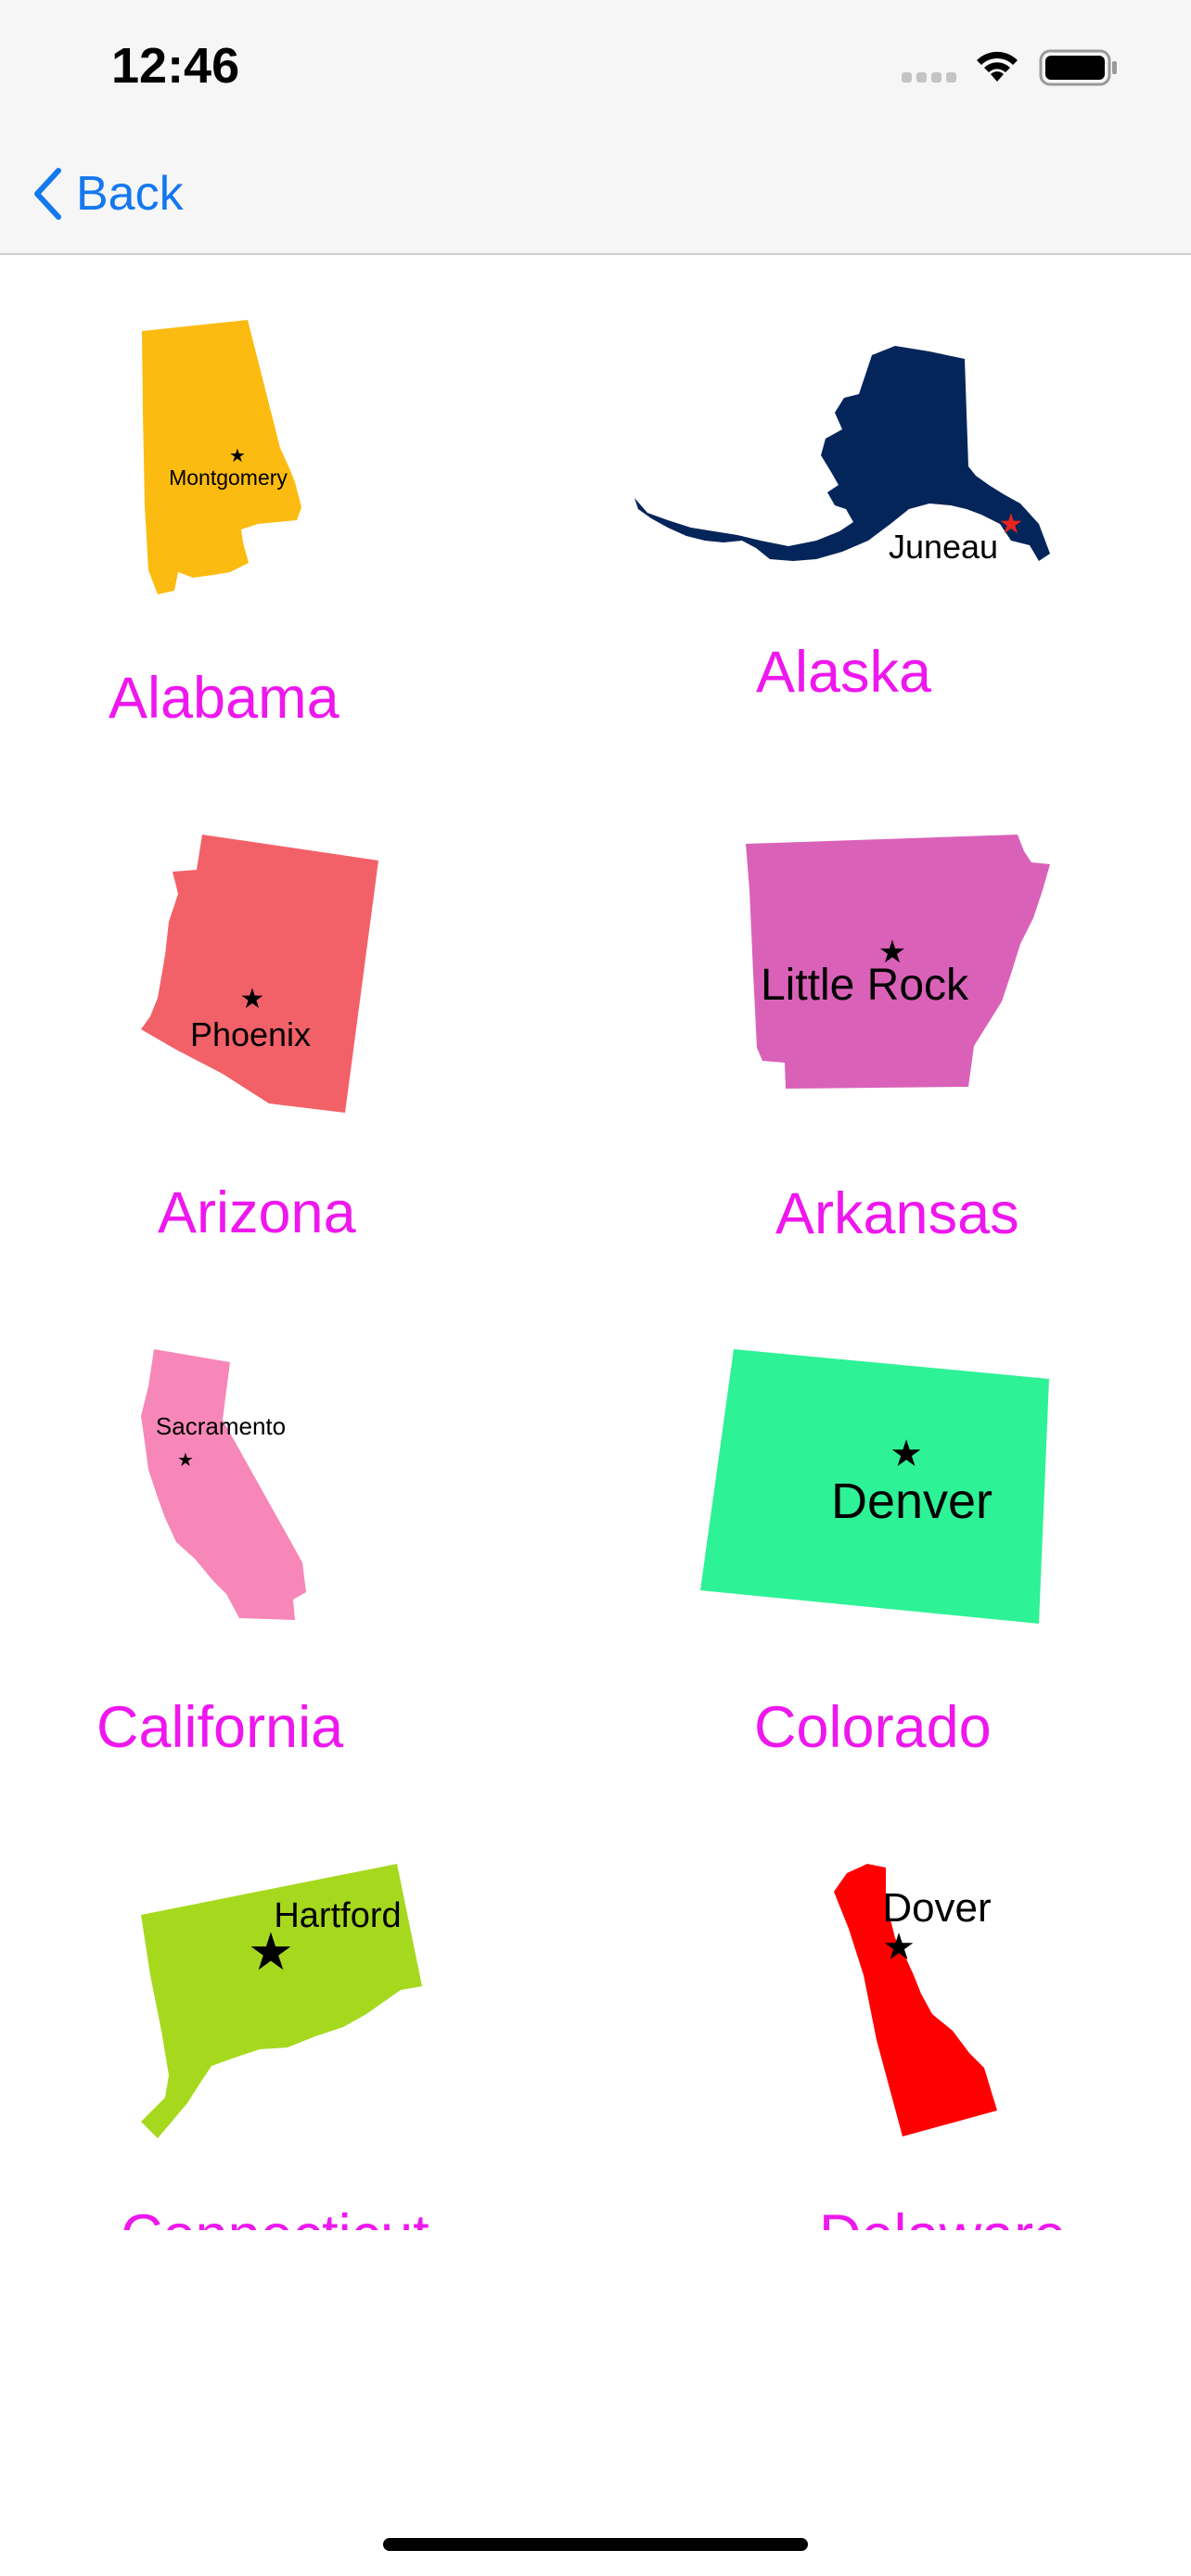  Describe the element at coordinates (873, 1727) in the screenshot. I see `state-label-colorado: Colorado` at that location.